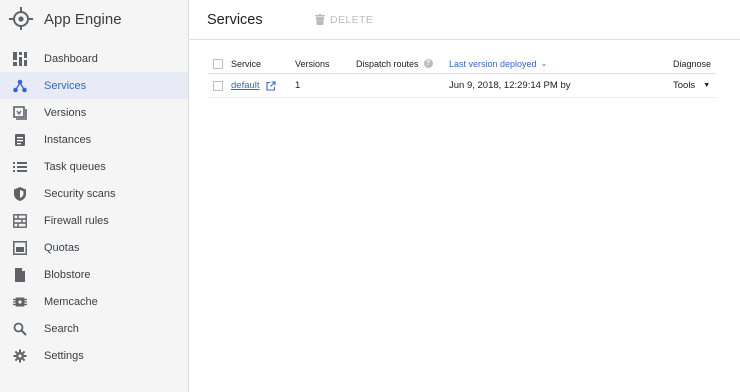 The height and width of the screenshot is (392, 740). Describe the element at coordinates (71, 301) in the screenshot. I see `sidebar-item-label: Memcache` at that location.